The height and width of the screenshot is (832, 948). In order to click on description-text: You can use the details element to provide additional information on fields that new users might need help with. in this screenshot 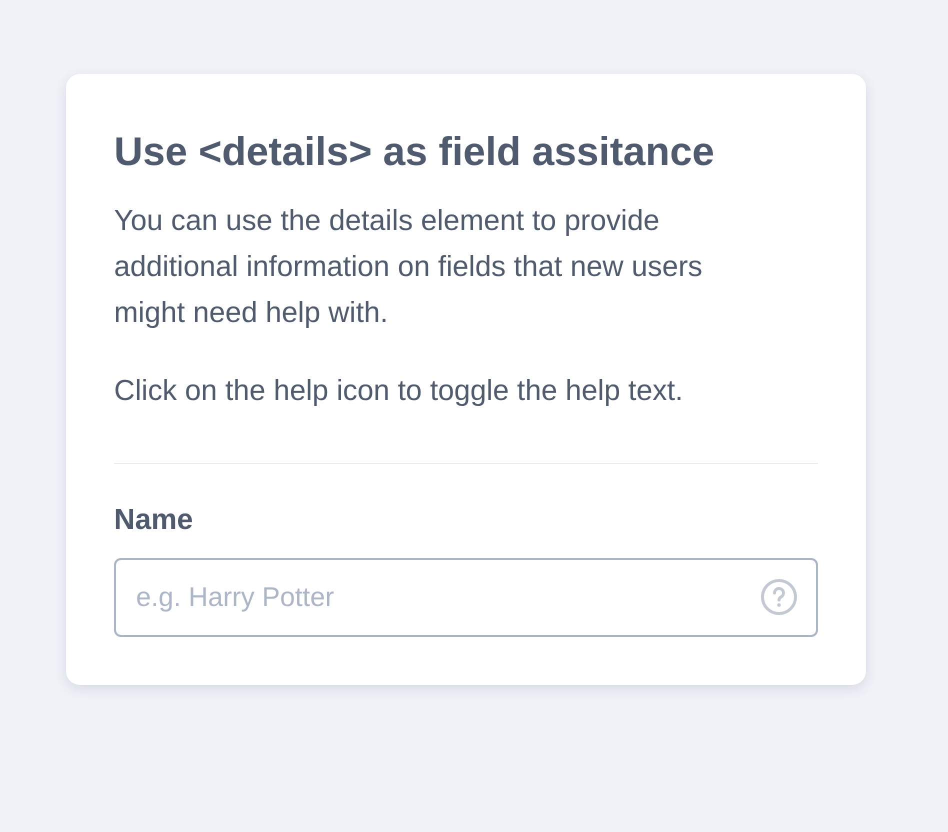, I will do `click(409, 267)`.